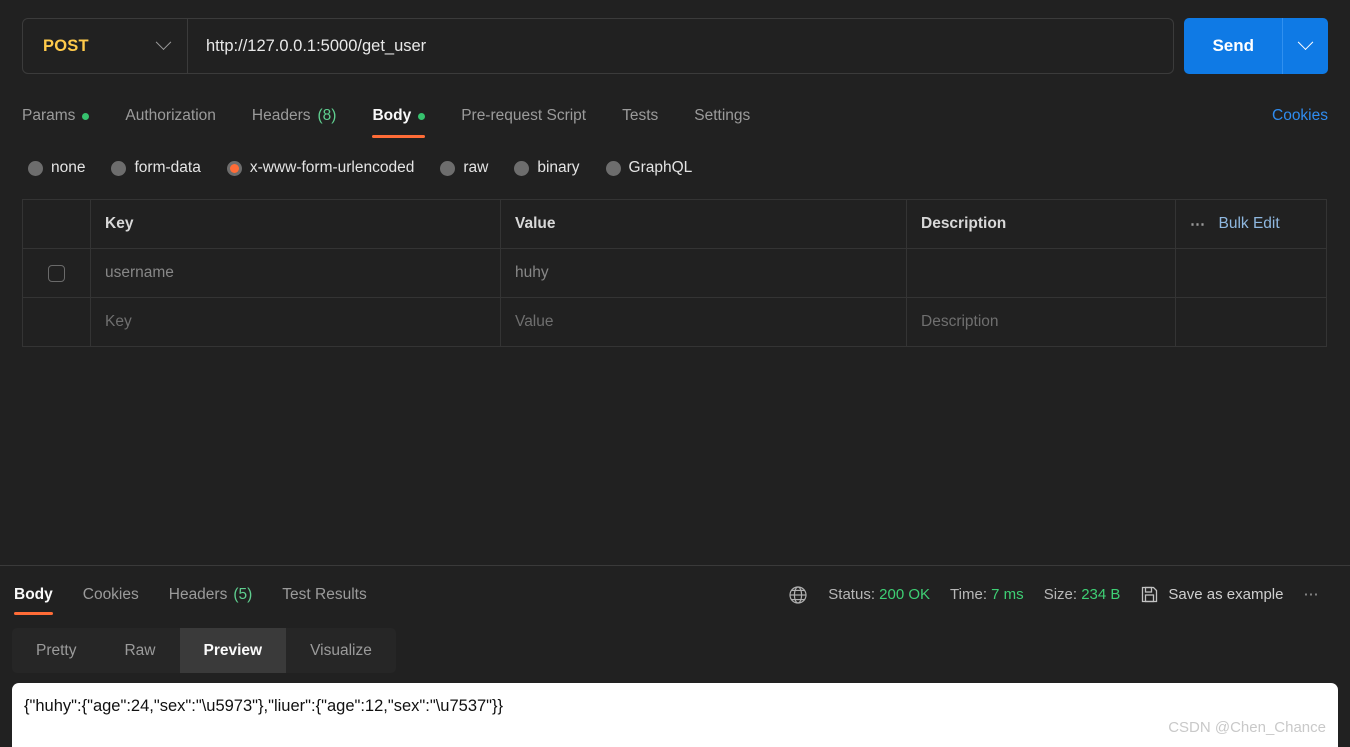  I want to click on tab-pre-request-script-label: Pre-request Script, so click(524, 115).